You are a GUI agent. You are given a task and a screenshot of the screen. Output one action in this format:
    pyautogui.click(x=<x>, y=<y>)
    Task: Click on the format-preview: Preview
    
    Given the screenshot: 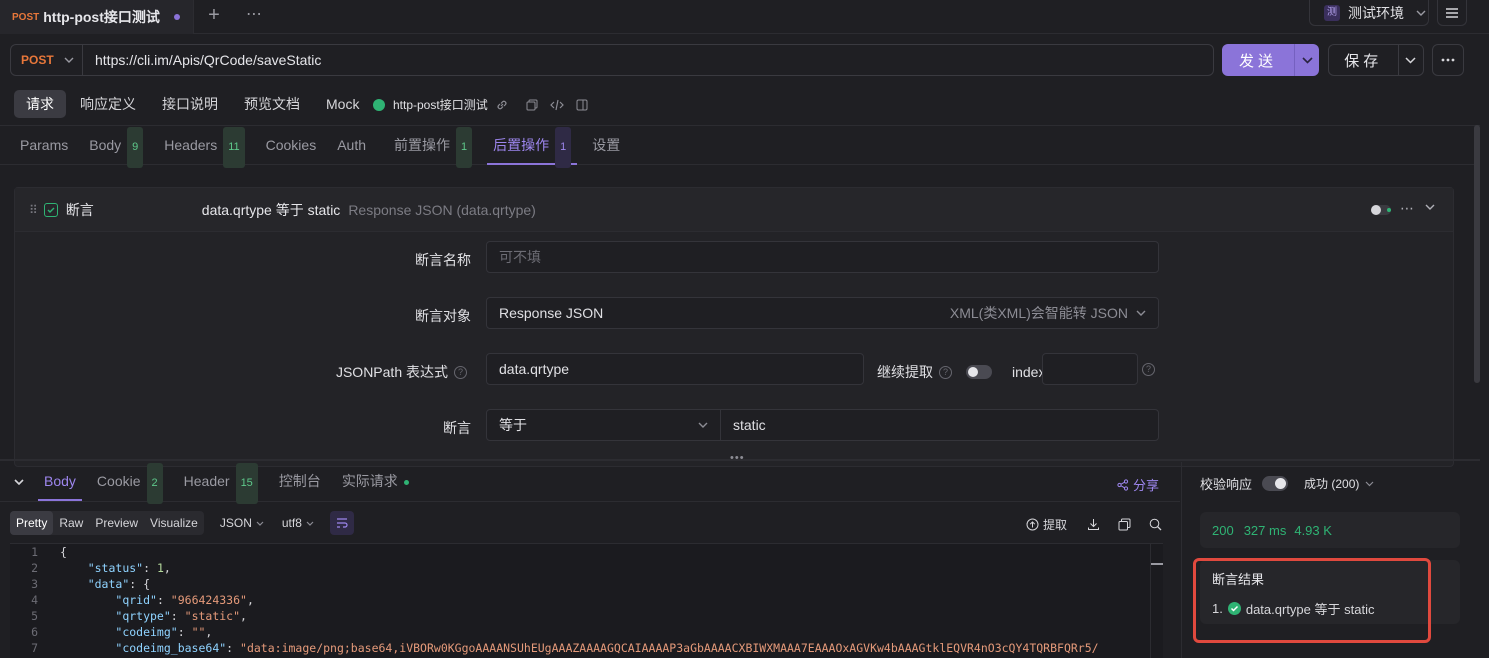 What is the action you would take?
    pyautogui.click(x=116, y=523)
    